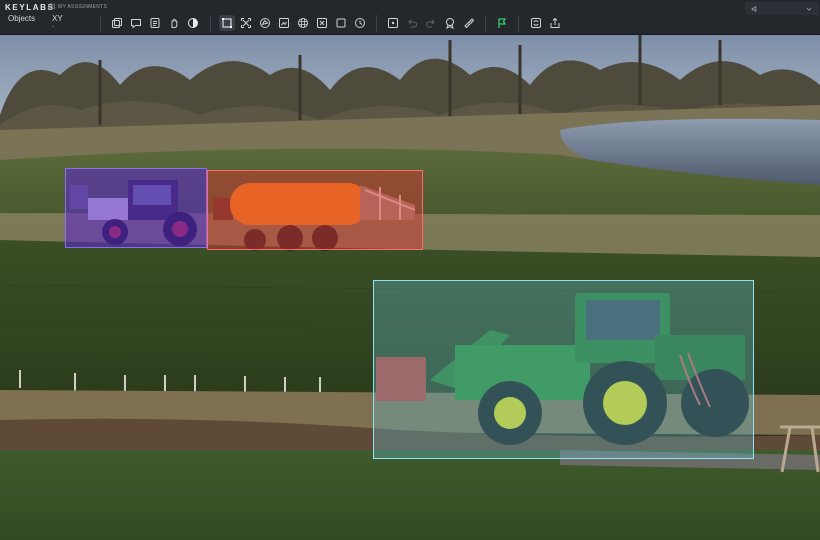 This screenshot has height=540, width=820. I want to click on comment-icon, so click(136, 24).